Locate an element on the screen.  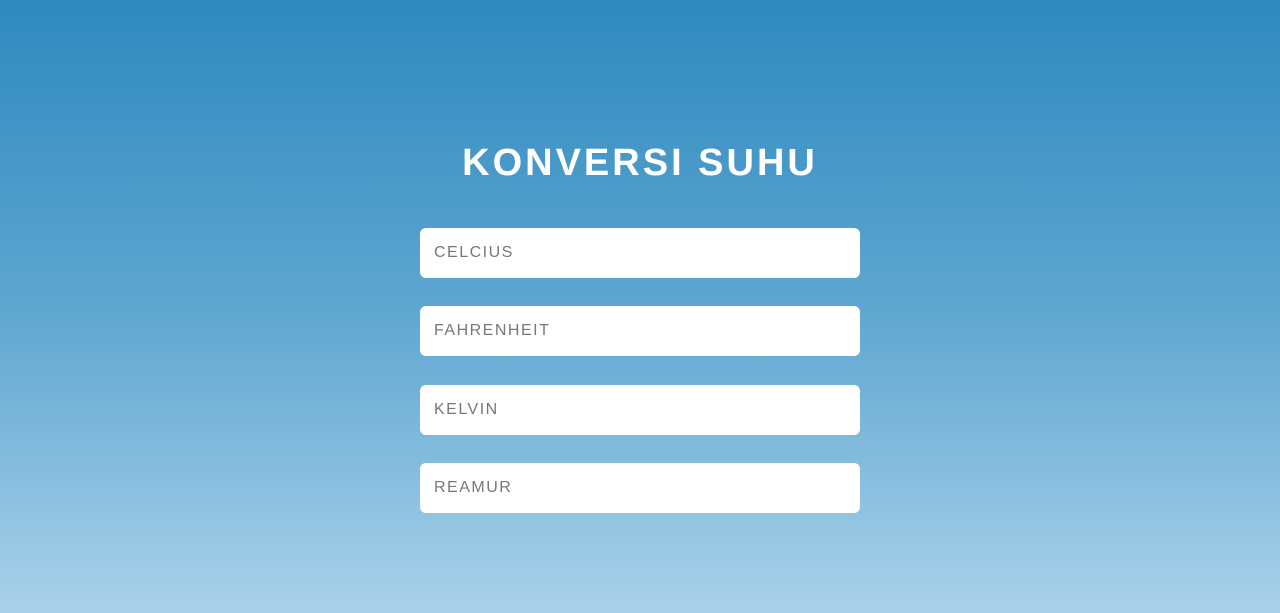
page-title: KONVERSI SUHU is located at coordinates (640, 163).